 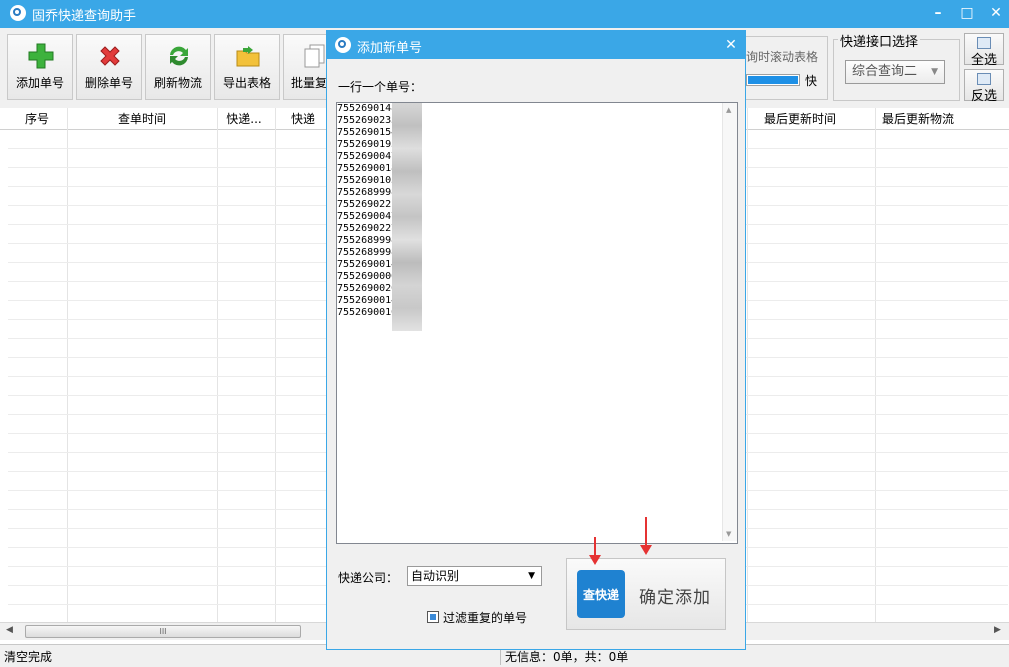 I want to click on plus-icon, so click(x=41, y=56).